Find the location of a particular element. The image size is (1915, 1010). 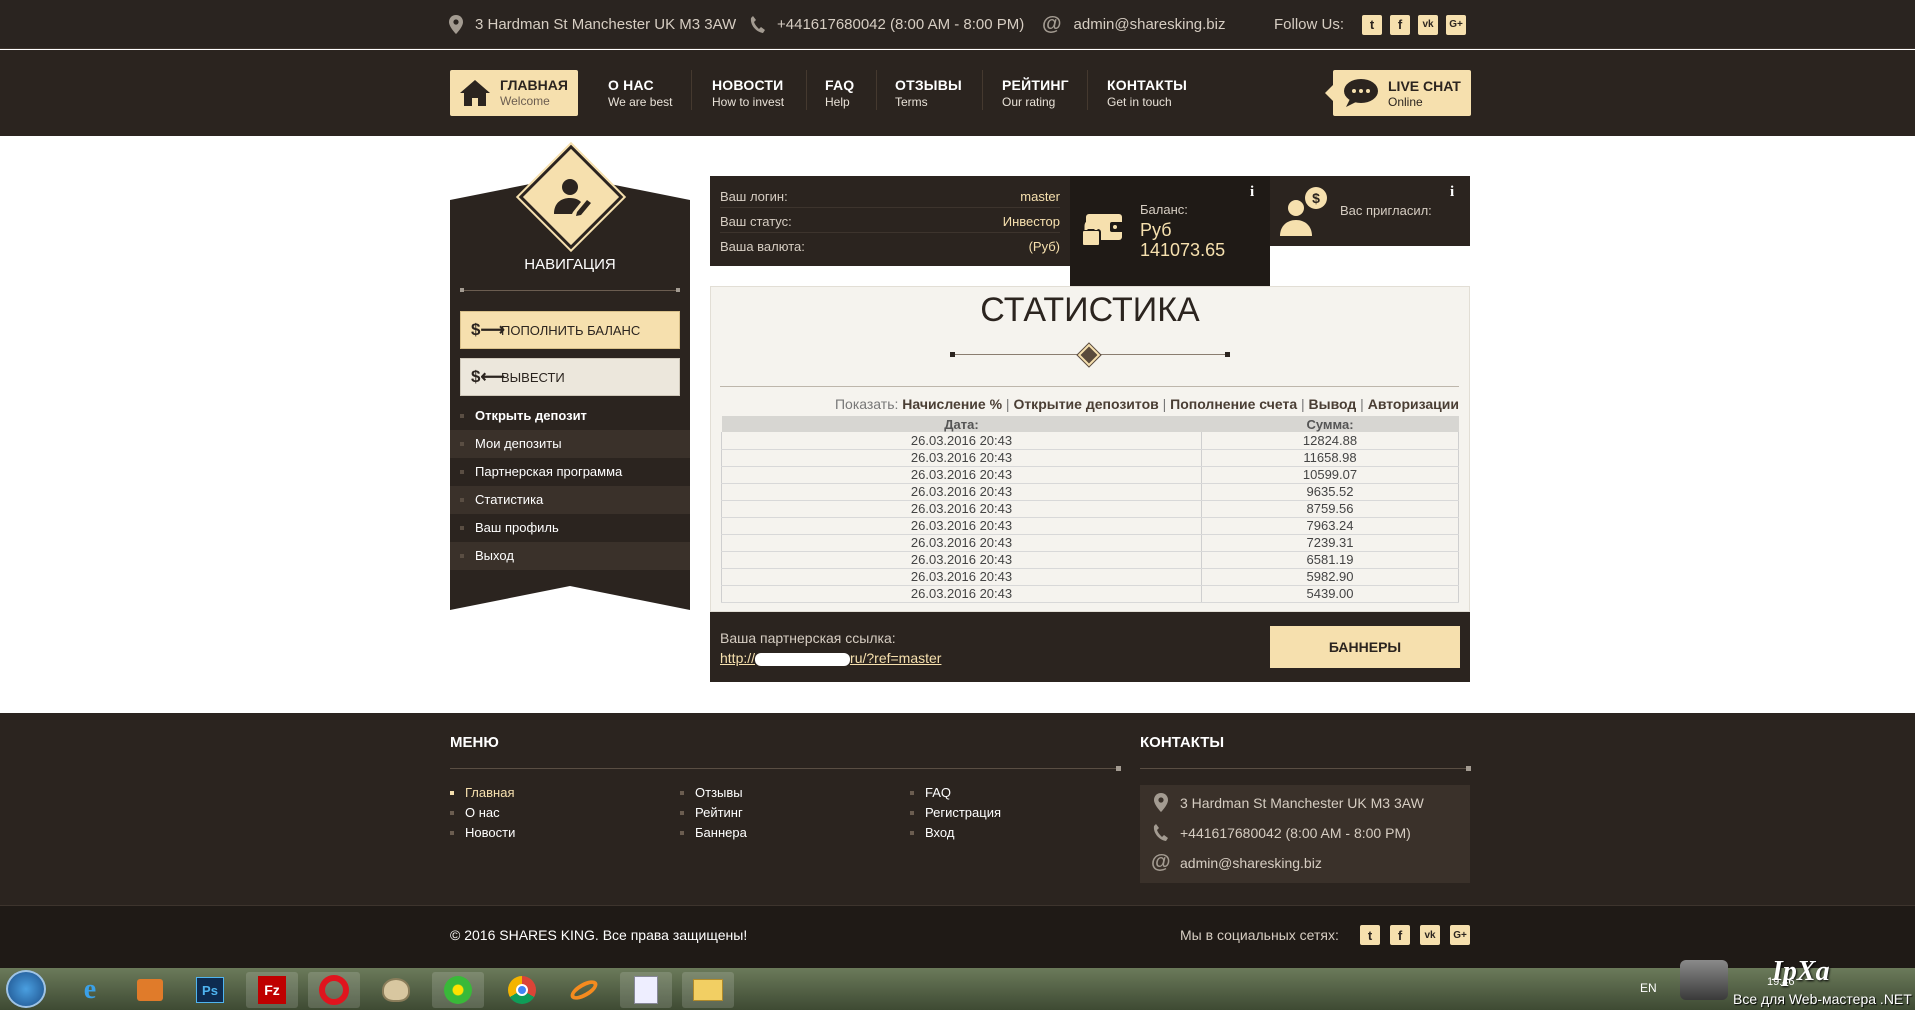

invited-panel: $ i Вас пригласил: is located at coordinates (1370, 211).